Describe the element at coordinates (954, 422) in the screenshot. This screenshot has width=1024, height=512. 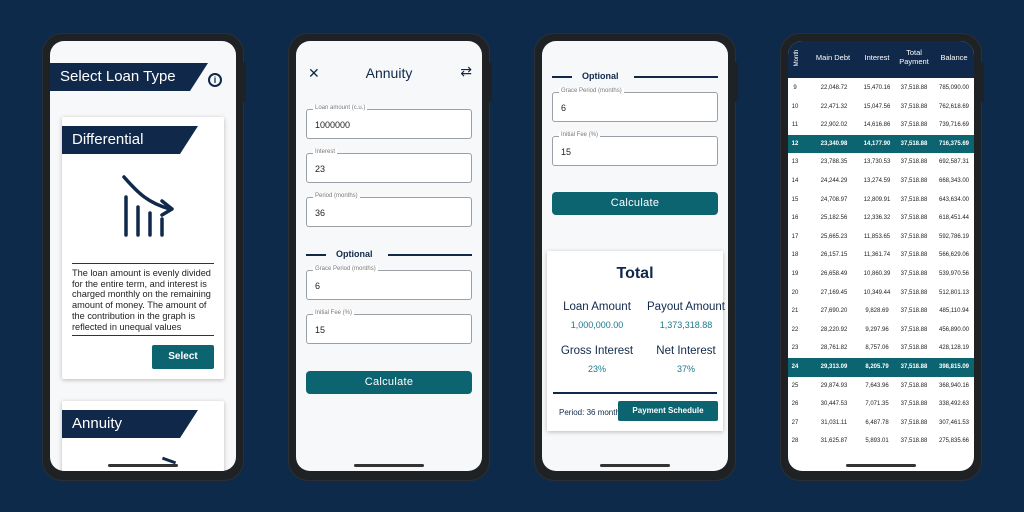
I see `table-cell: 307,461.53` at that location.